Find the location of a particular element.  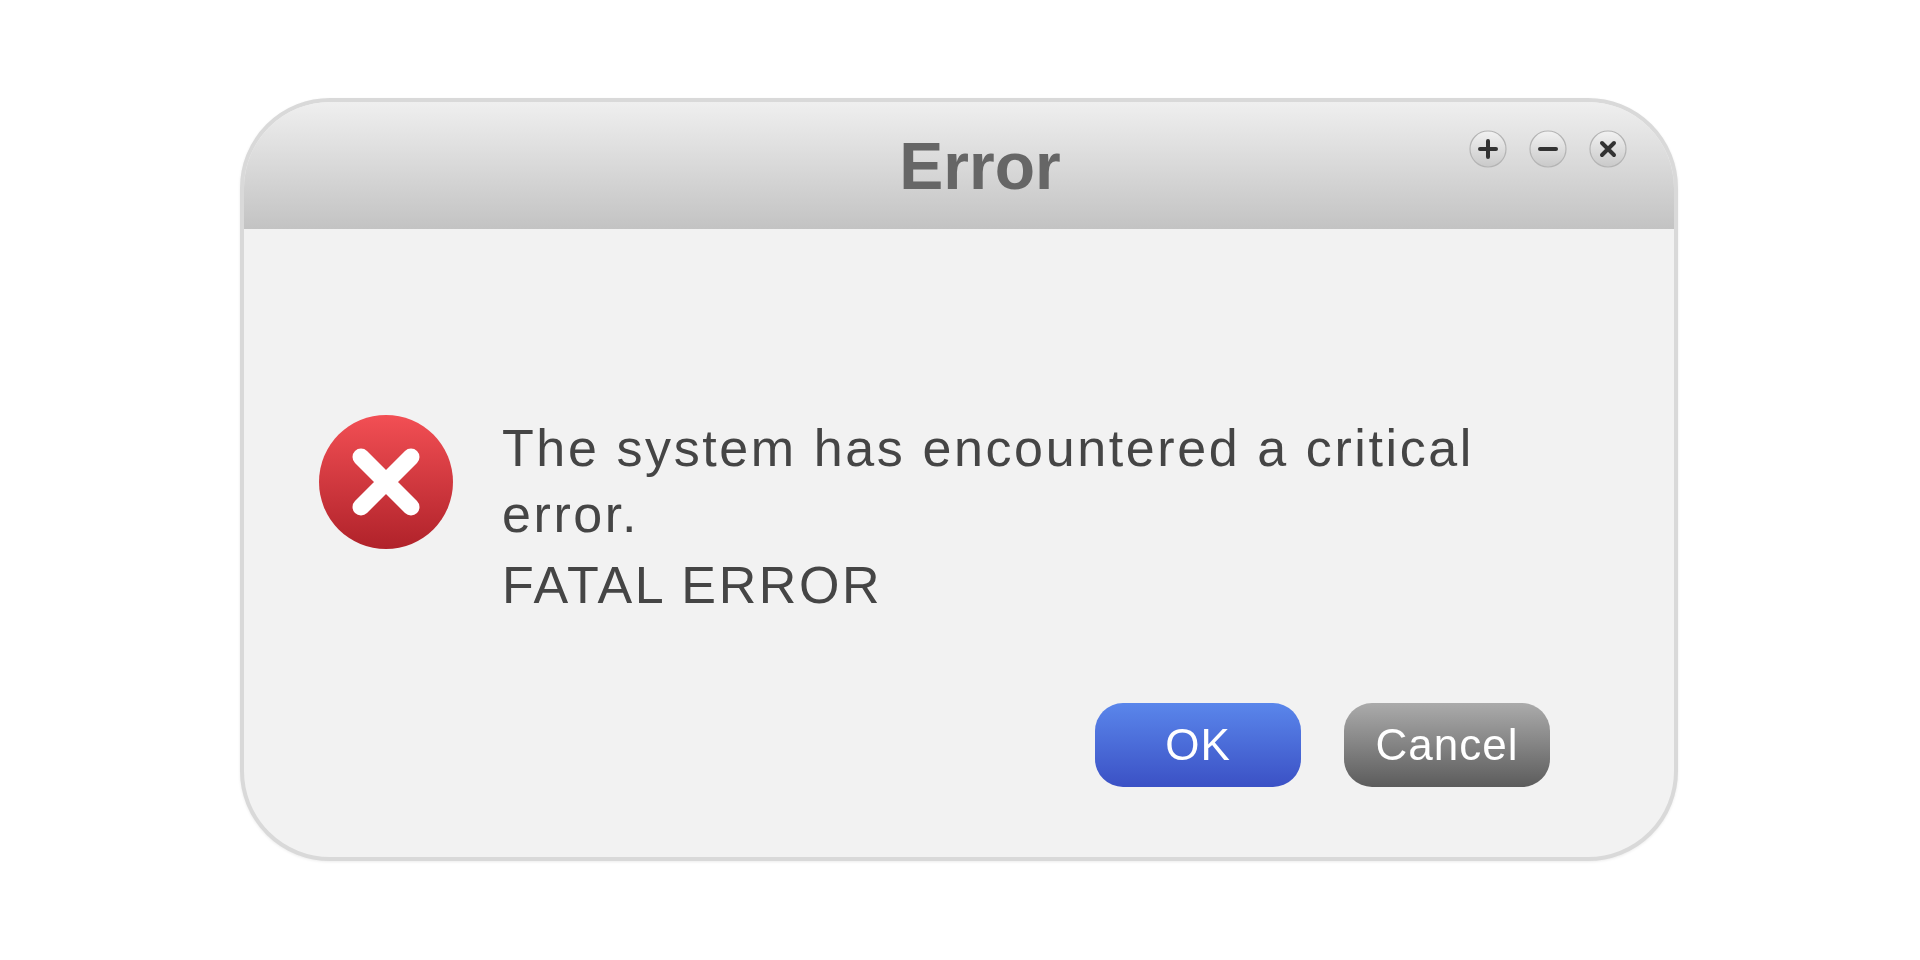

fatal-error-text: FATAL ERROR is located at coordinates (693, 585).